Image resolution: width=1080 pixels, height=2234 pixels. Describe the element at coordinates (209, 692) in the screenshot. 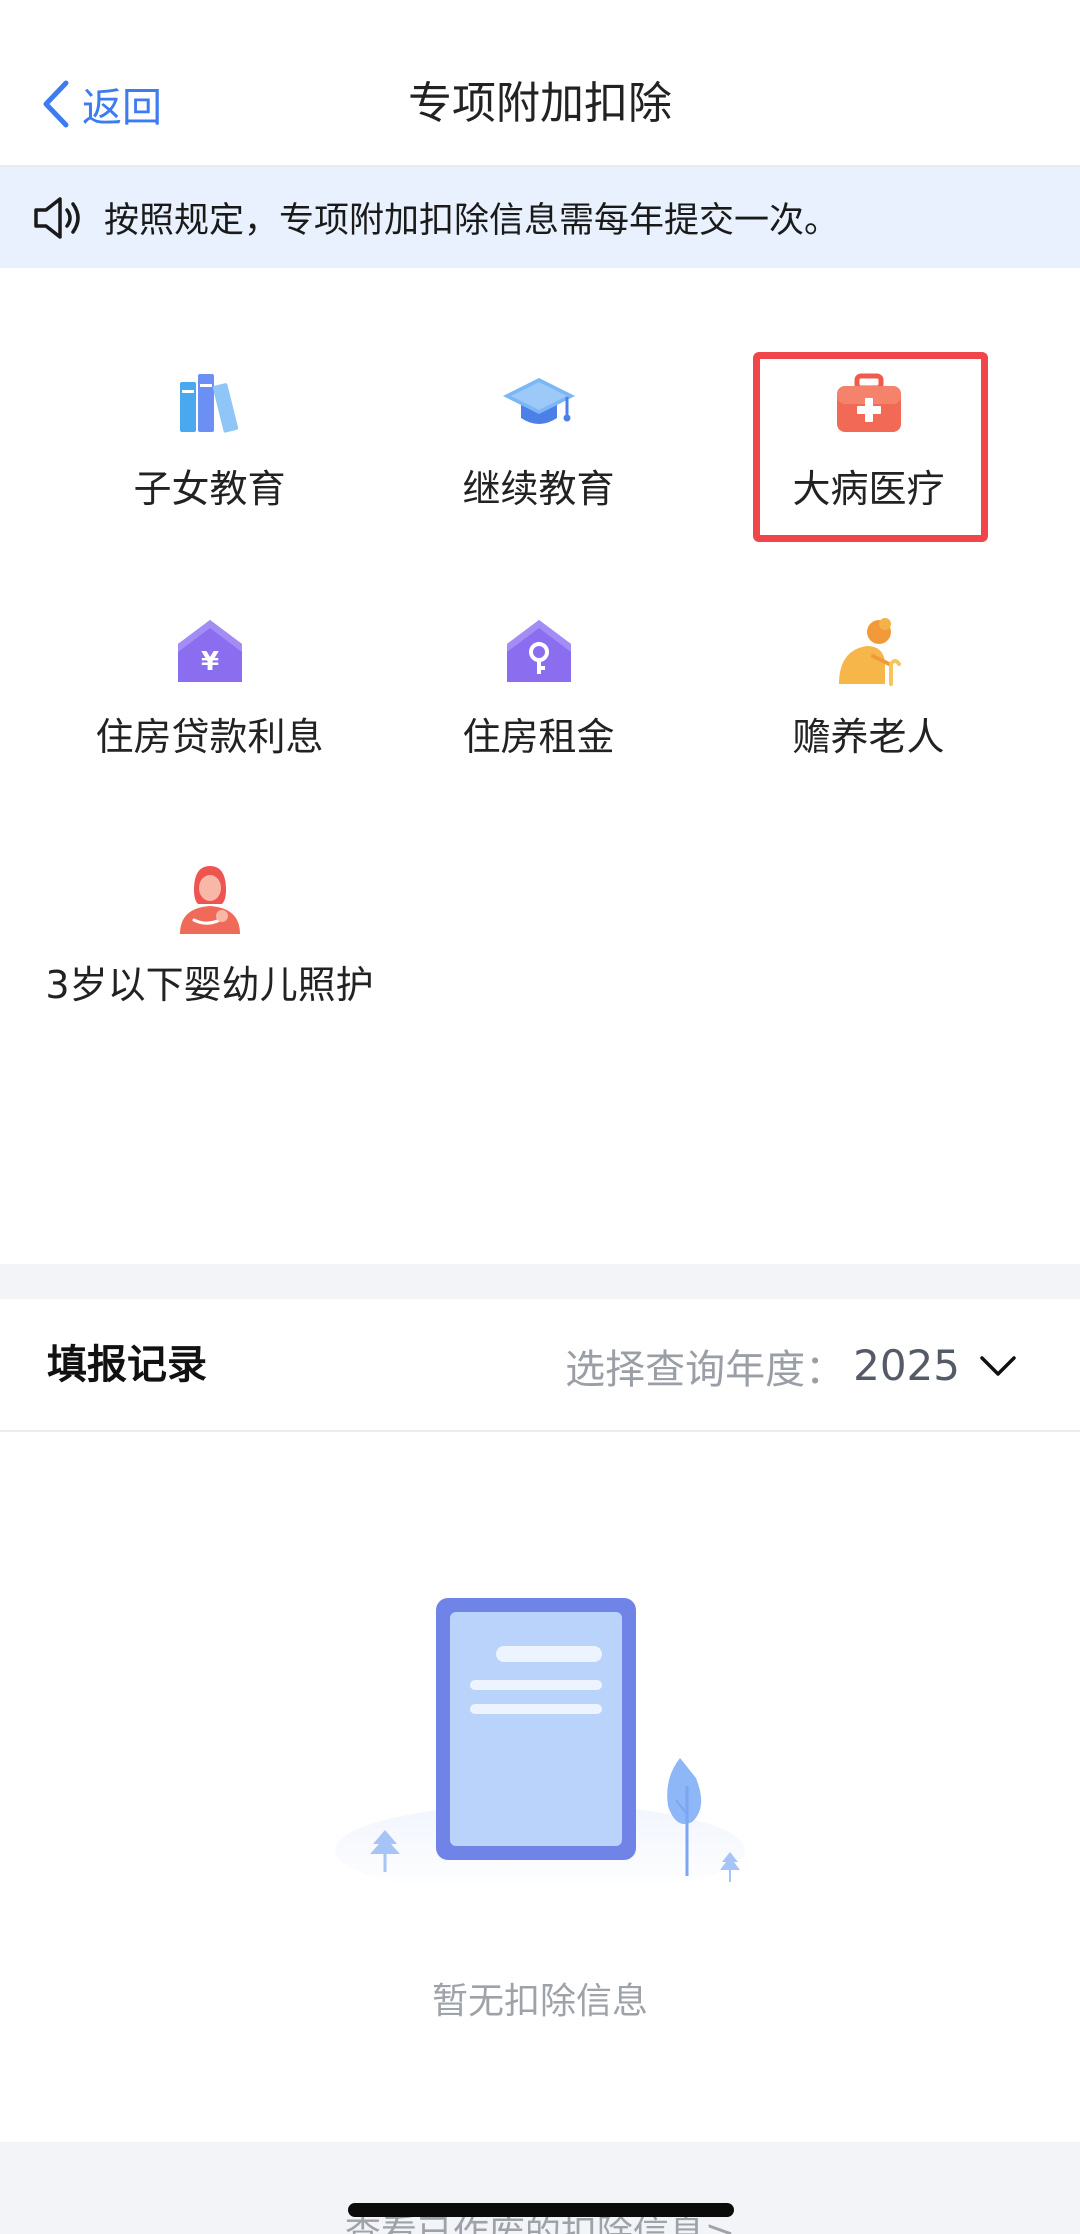

I see `category-housing-loan-interest: ¥ 住房贷款利息` at that location.